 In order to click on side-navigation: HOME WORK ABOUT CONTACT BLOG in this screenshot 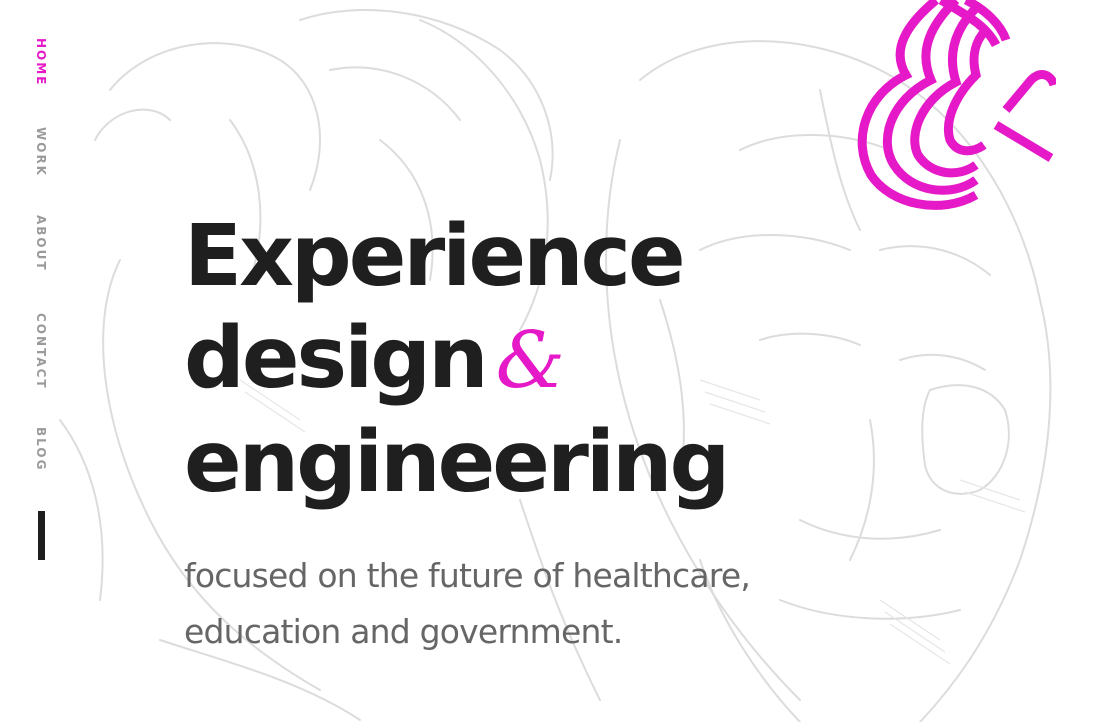, I will do `click(42, 361)`.